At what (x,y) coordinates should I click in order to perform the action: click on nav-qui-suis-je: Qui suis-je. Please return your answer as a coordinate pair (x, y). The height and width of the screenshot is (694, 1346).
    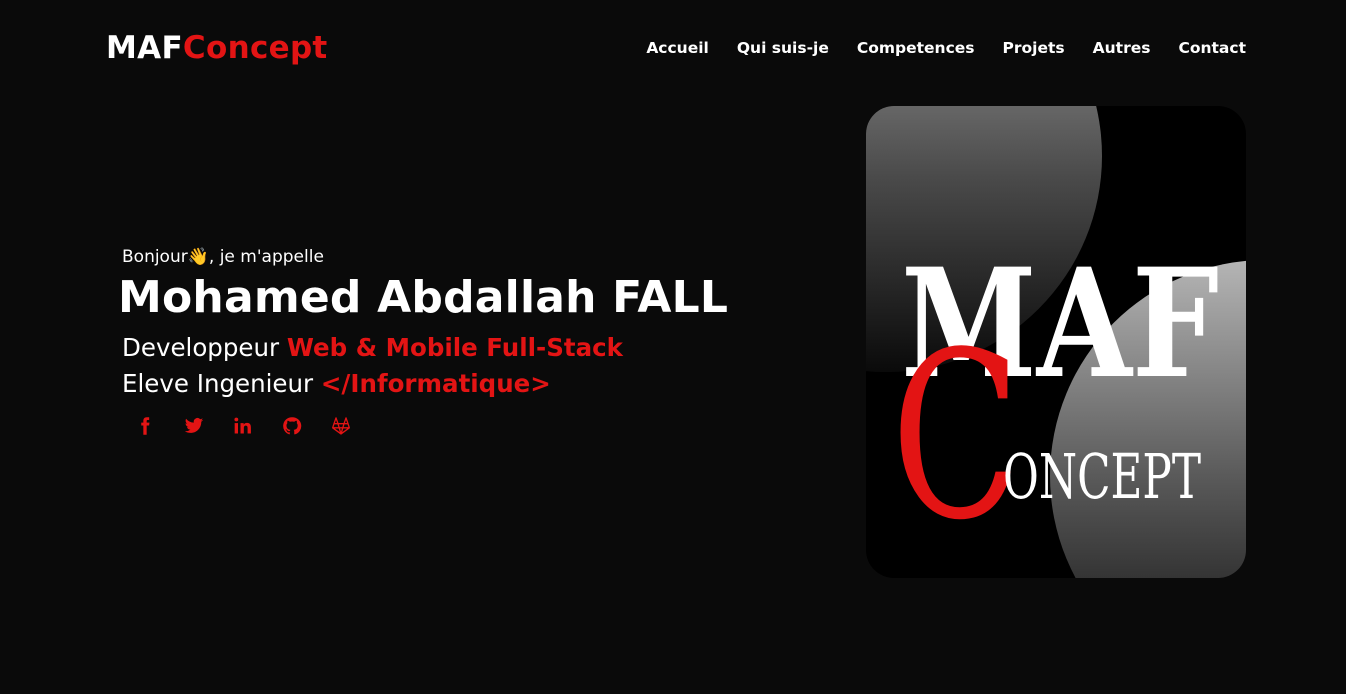
    Looking at the image, I should click on (783, 48).